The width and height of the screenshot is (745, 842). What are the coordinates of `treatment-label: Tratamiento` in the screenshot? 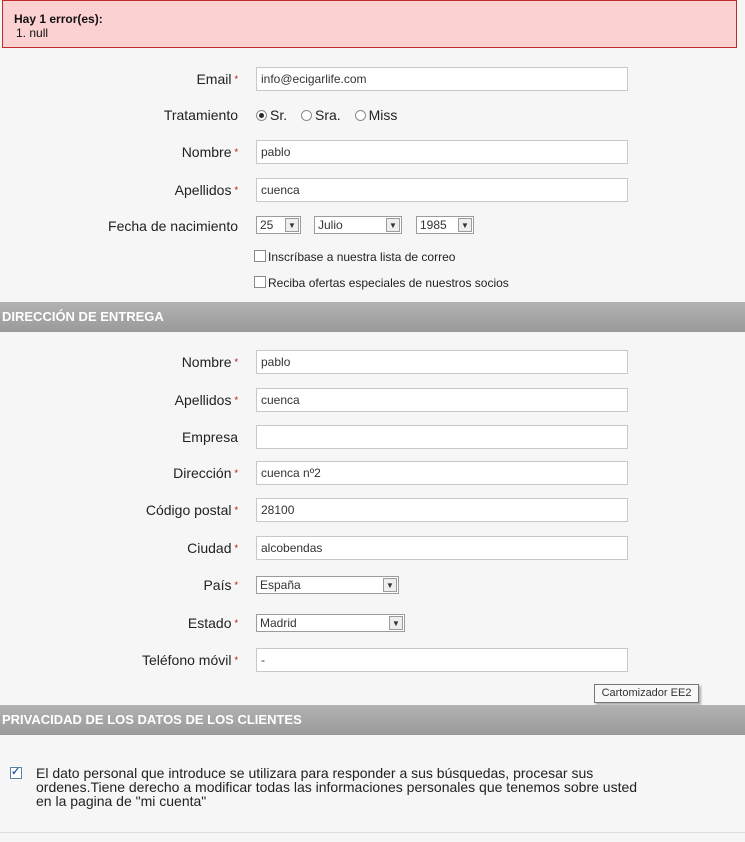 It's located at (200, 115).